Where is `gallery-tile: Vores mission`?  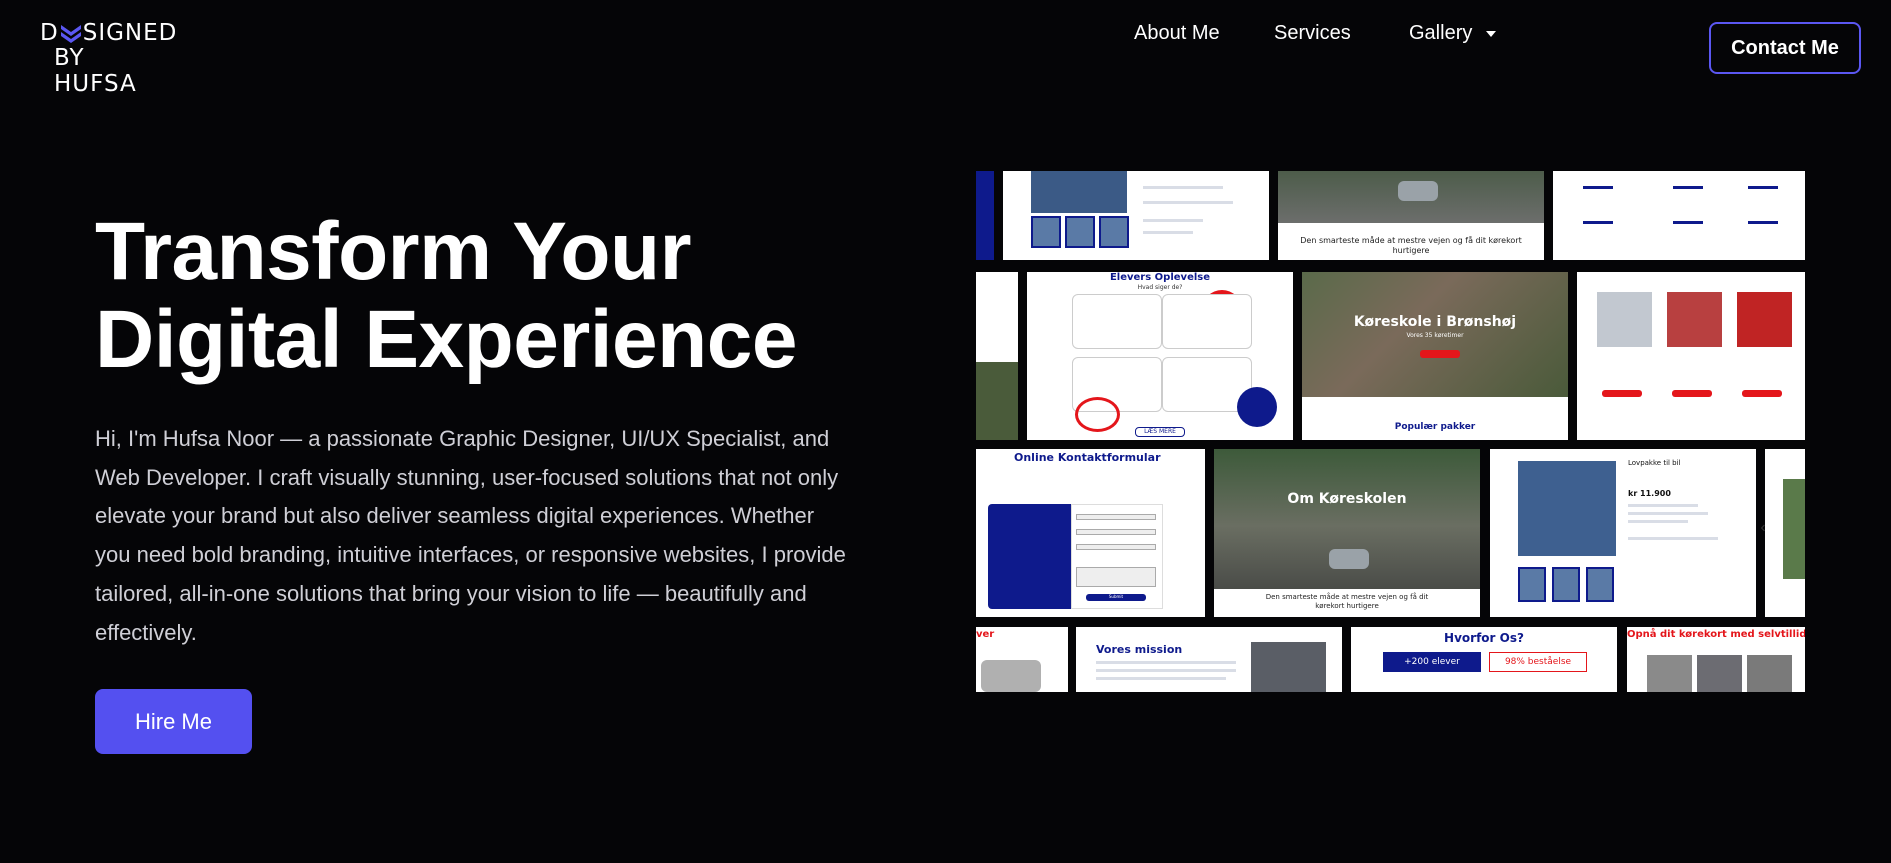
gallery-tile: Vores mission is located at coordinates (1209, 659).